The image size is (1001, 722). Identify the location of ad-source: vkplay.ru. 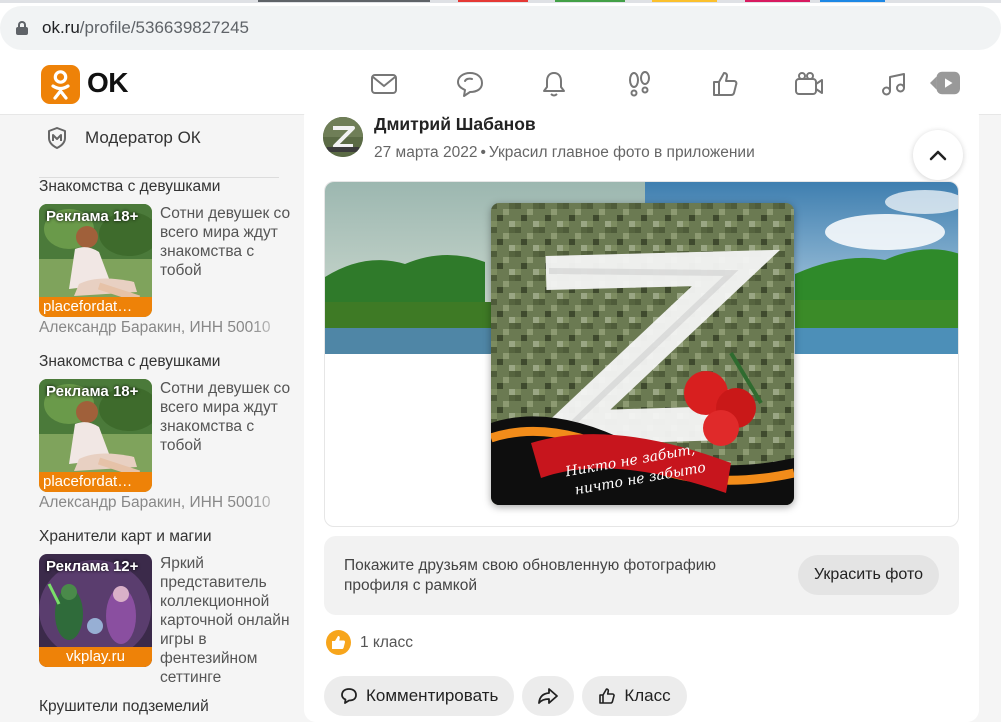
(95, 657).